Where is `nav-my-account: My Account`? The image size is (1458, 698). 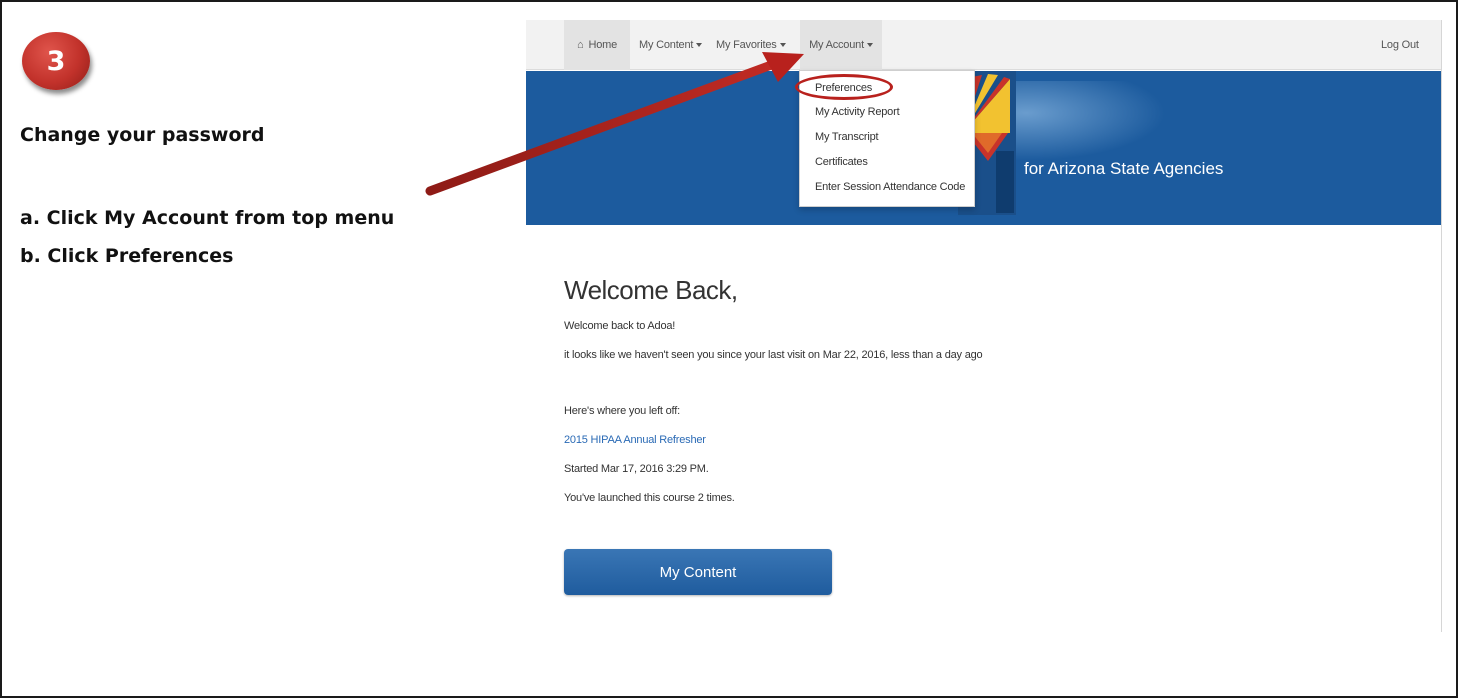
nav-my-account: My Account is located at coordinates (841, 45).